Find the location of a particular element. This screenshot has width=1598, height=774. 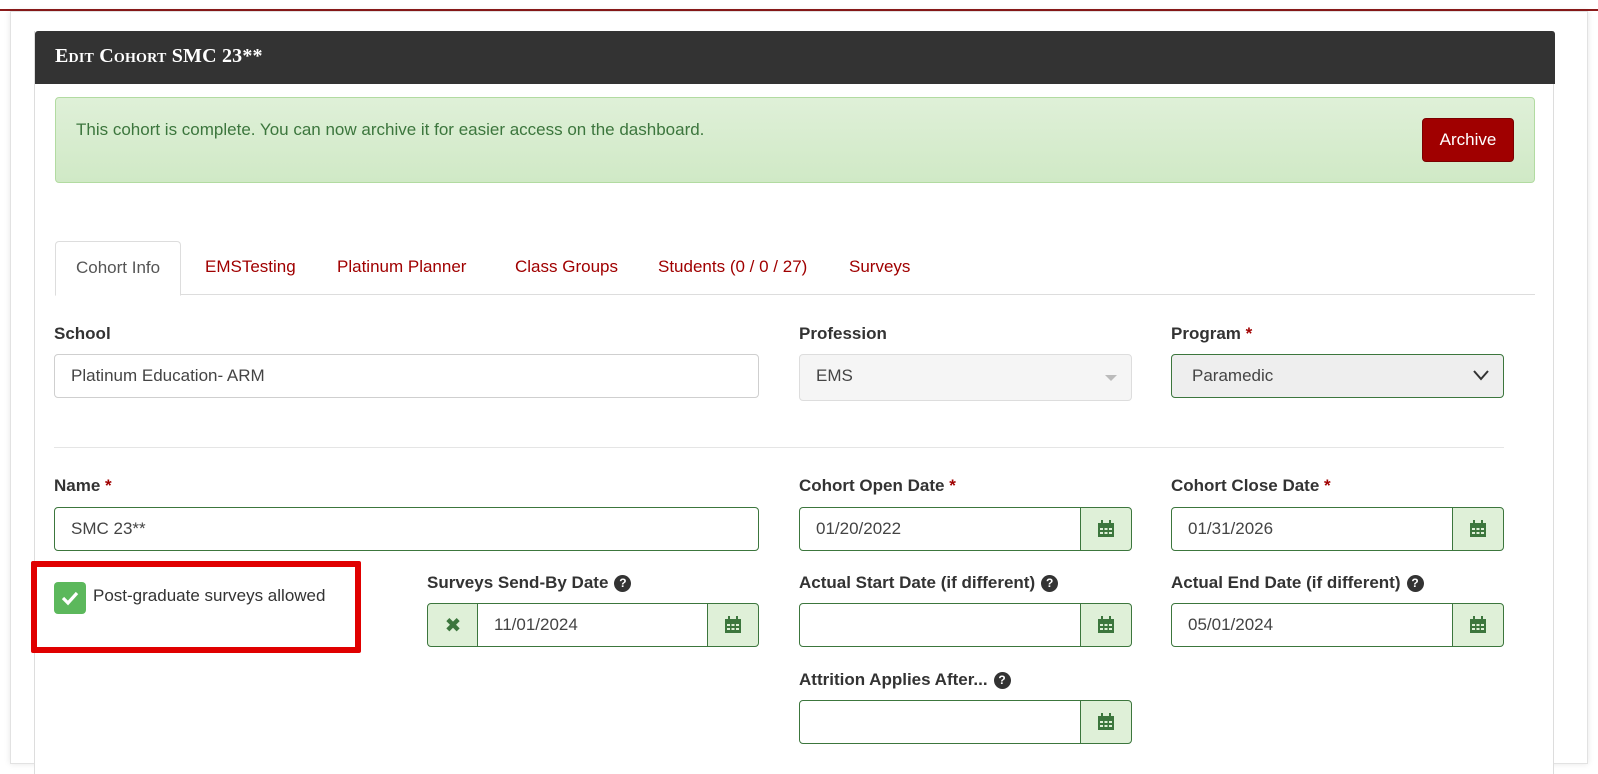

close-date-label: Cohort Close Date * is located at coordinates (1251, 485).